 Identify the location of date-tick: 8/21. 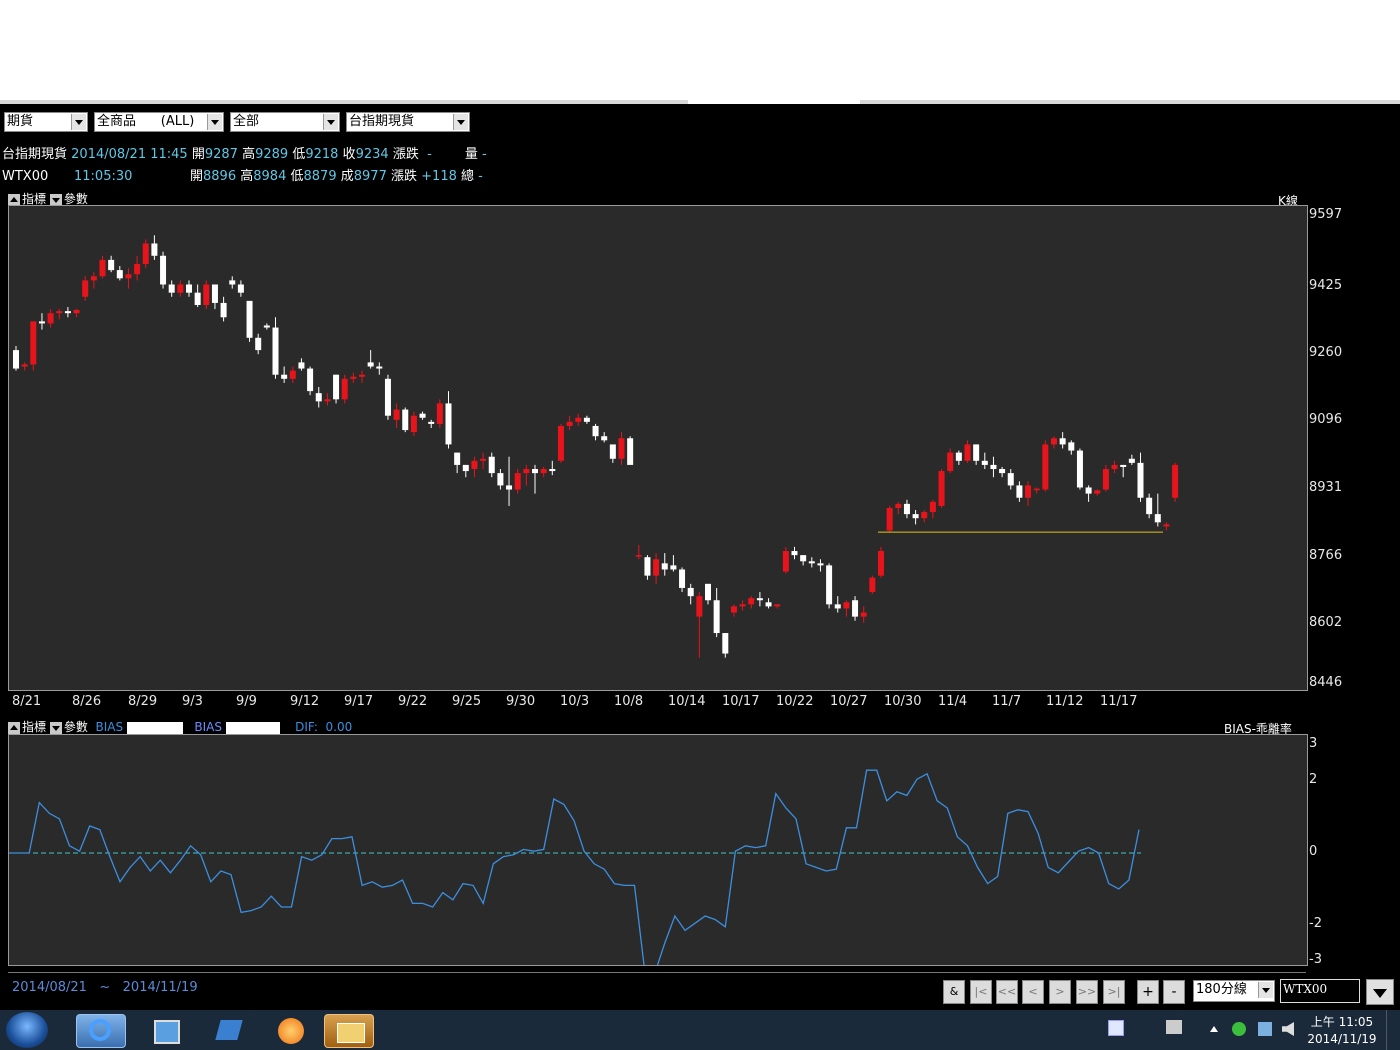
(27, 701).